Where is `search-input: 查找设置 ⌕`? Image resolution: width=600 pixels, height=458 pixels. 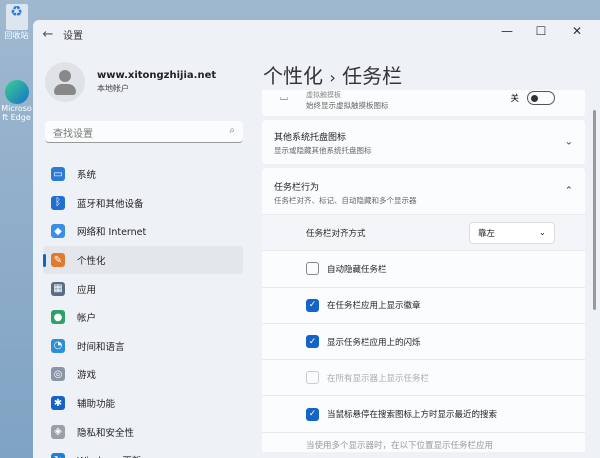
search-input: 查找设置 ⌕ is located at coordinates (144, 132).